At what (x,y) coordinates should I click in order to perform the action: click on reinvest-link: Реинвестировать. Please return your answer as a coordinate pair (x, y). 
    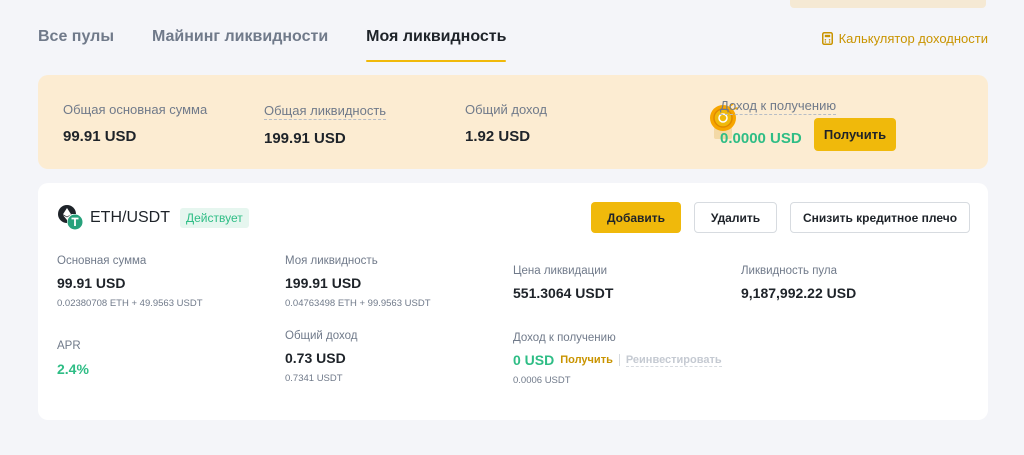
    Looking at the image, I should click on (673, 360).